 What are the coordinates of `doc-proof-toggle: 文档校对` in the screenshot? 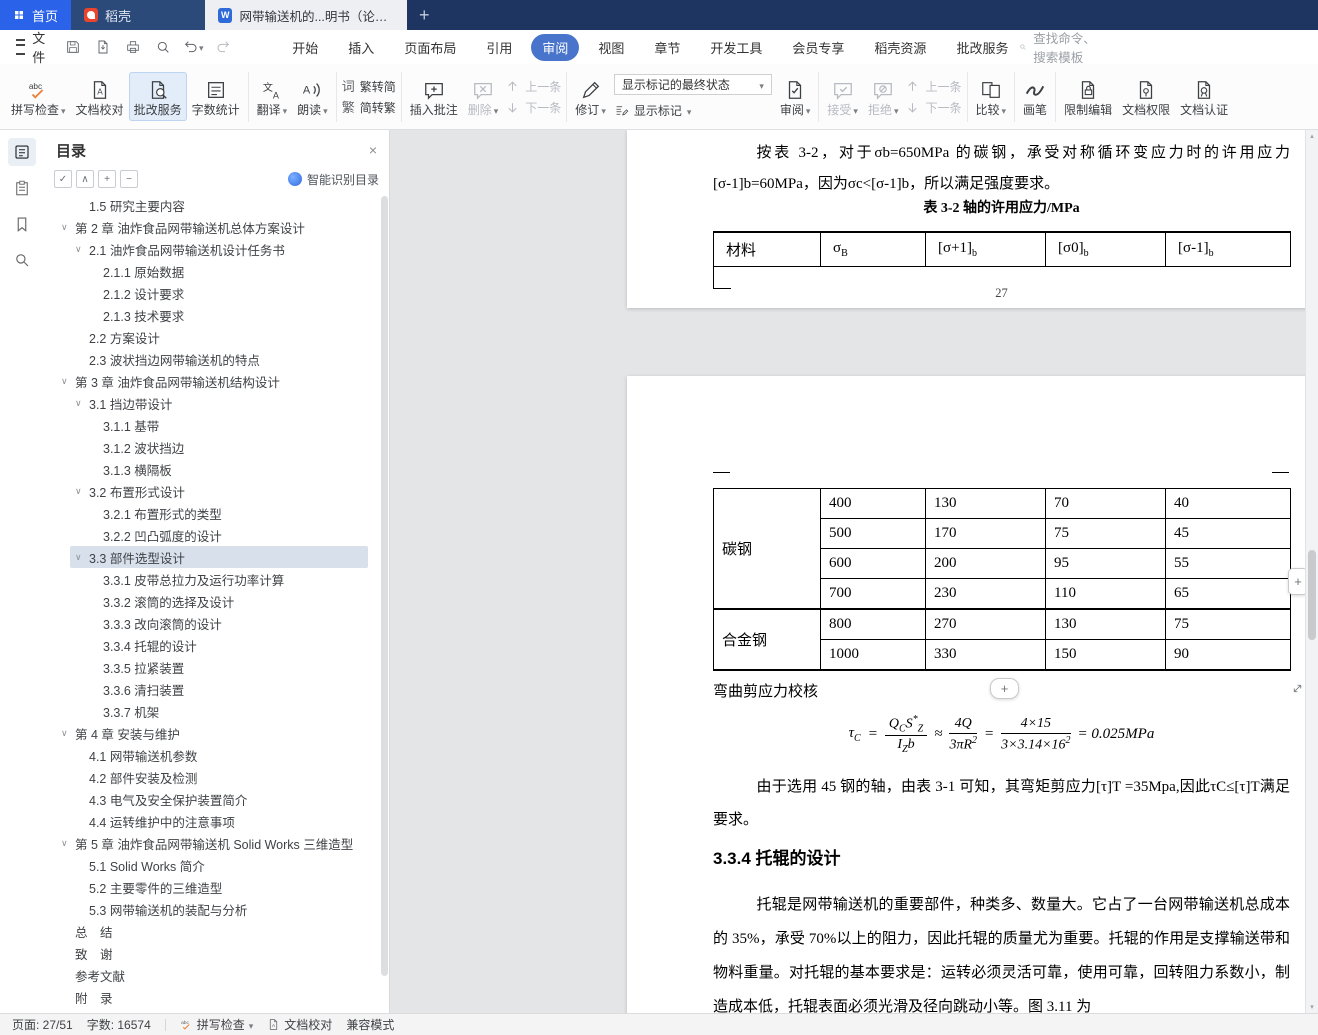 It's located at (299, 1024).